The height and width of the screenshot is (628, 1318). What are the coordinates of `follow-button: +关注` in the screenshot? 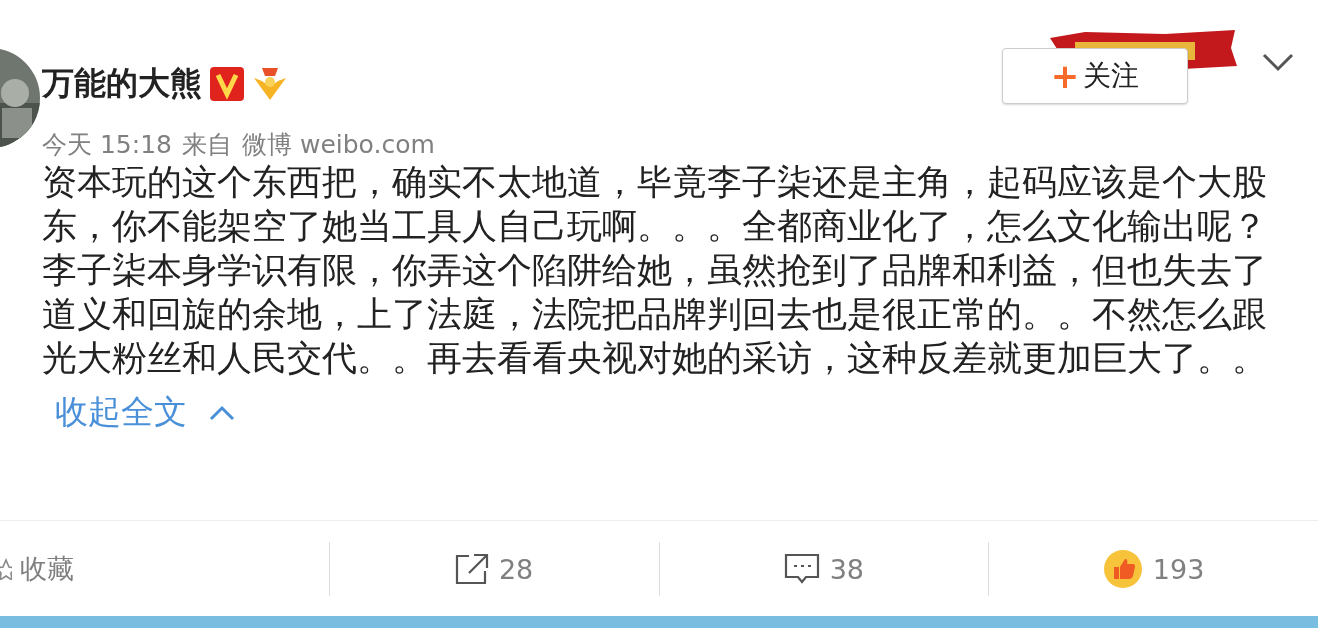 It's located at (1095, 76).